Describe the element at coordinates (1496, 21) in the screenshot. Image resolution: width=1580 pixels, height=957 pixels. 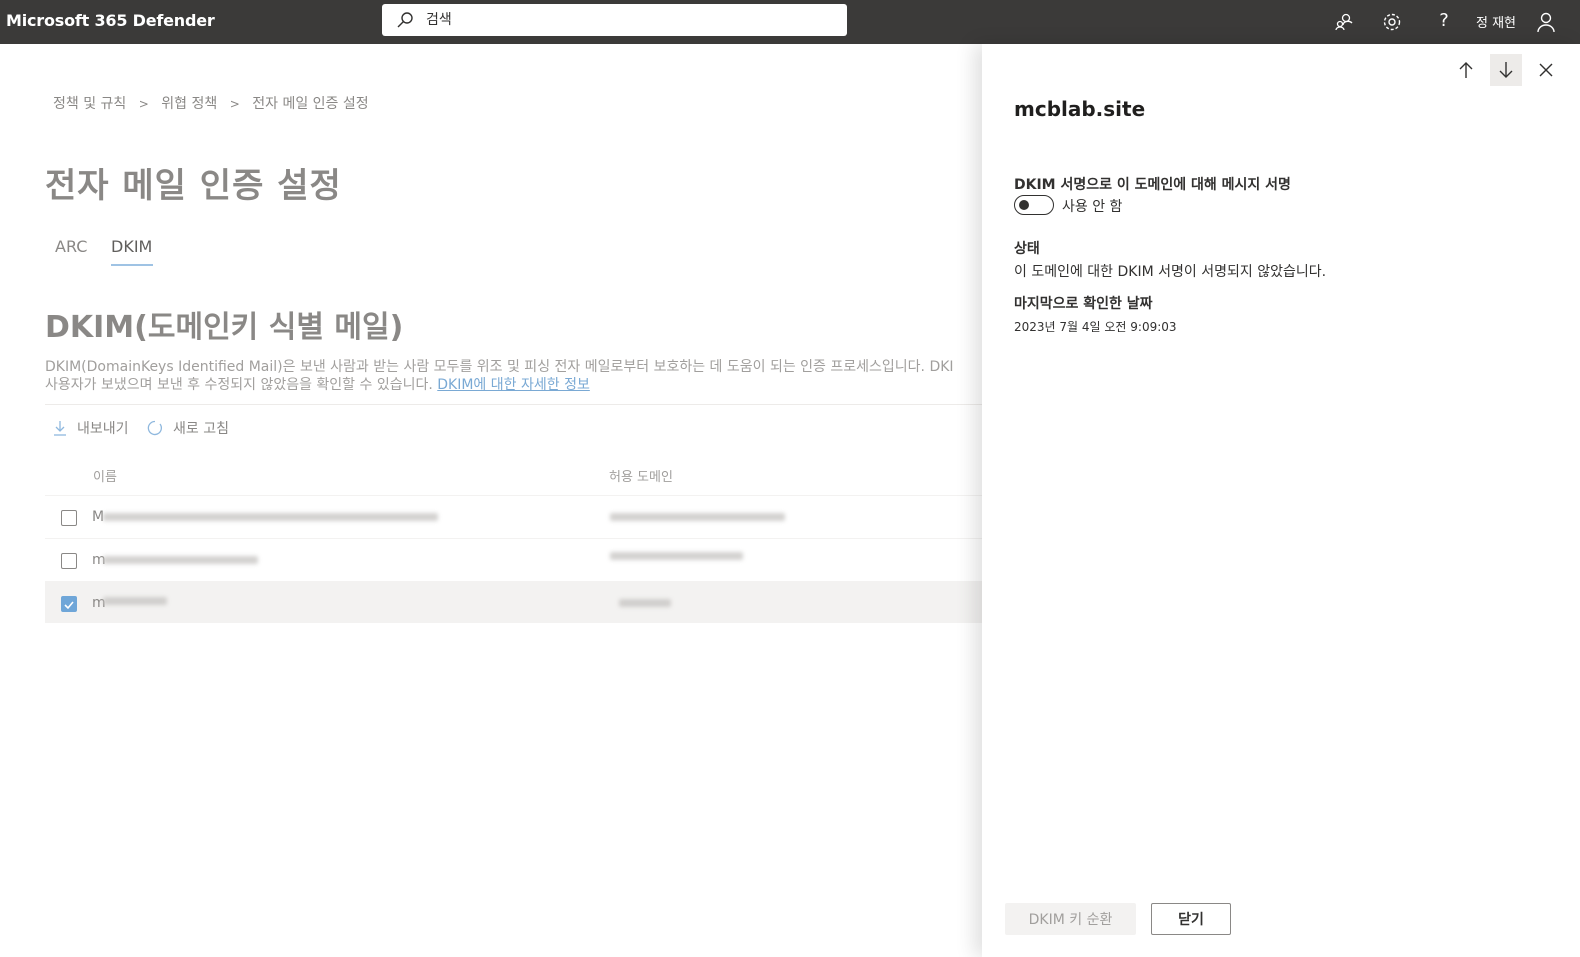
I see `user-name: 정 재현` at that location.